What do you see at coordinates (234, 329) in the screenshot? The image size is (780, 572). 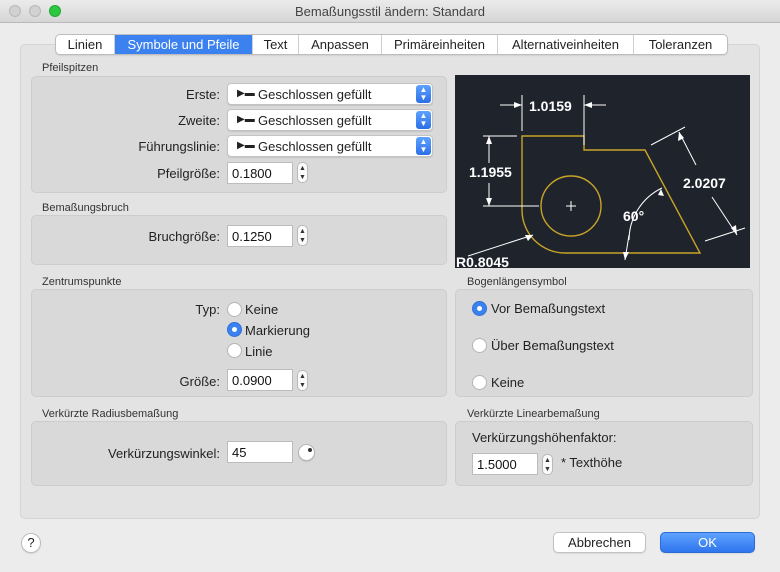 I see `center-mark-radio` at bounding box center [234, 329].